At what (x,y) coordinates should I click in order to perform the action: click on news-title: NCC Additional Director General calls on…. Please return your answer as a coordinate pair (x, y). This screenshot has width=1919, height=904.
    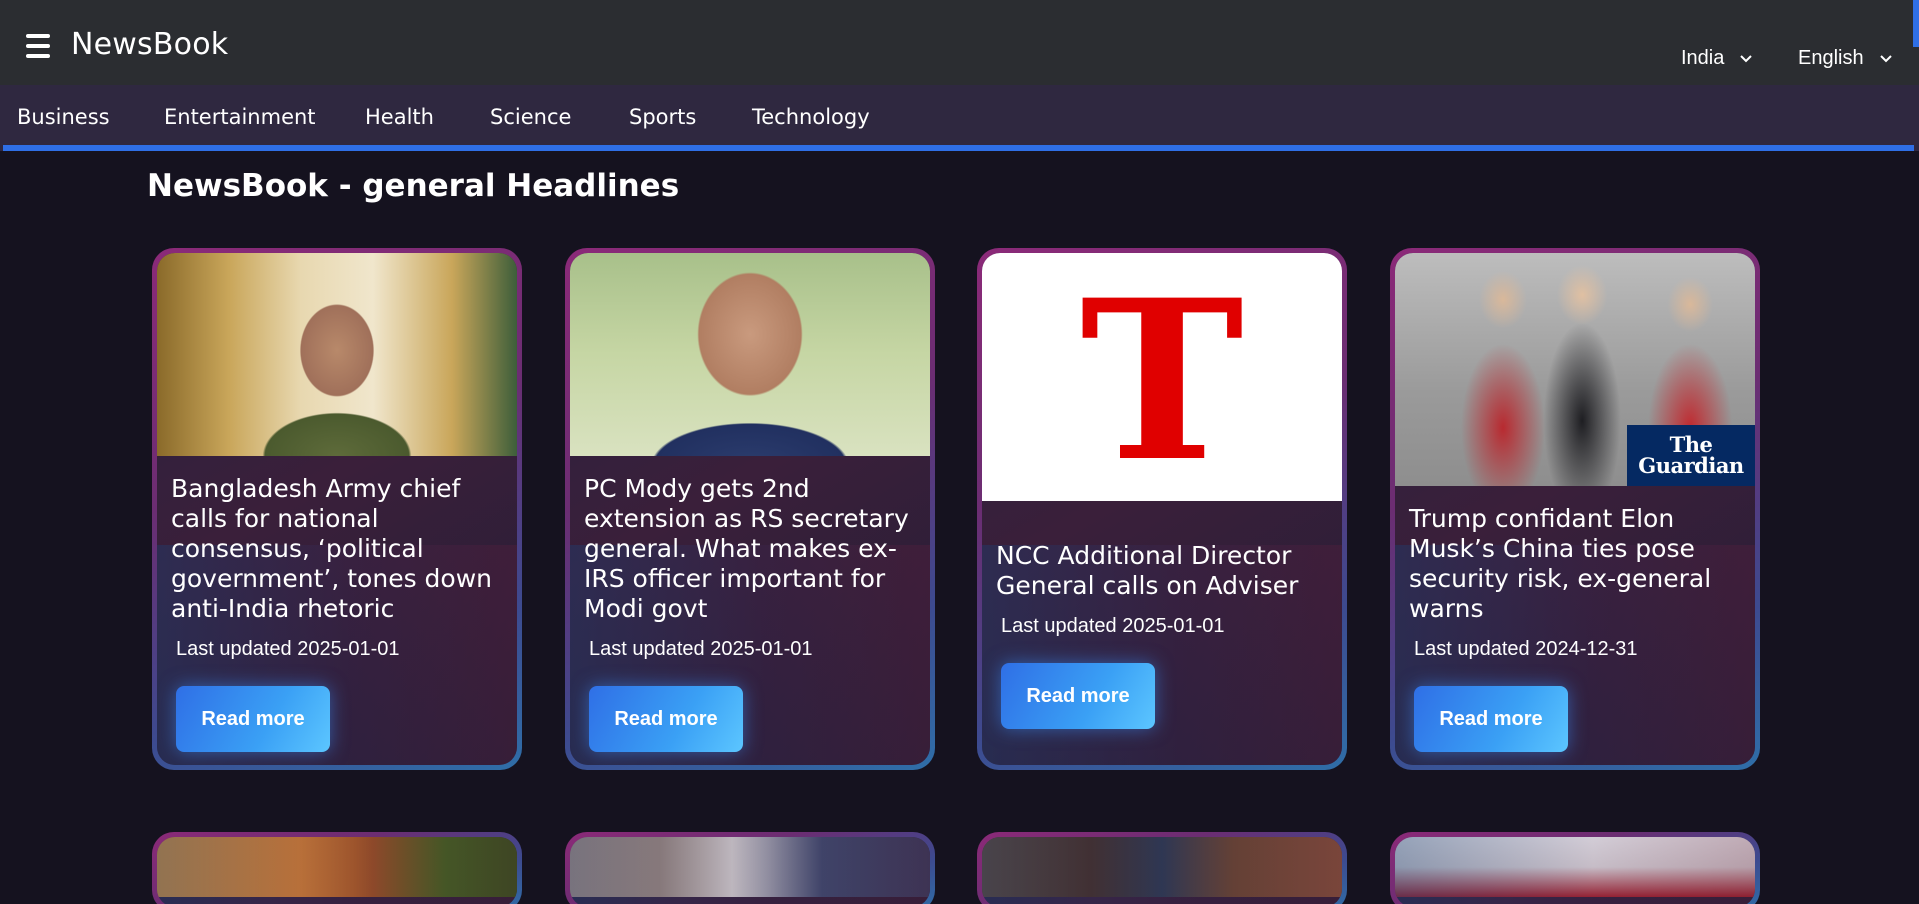
    Looking at the image, I should click on (1147, 570).